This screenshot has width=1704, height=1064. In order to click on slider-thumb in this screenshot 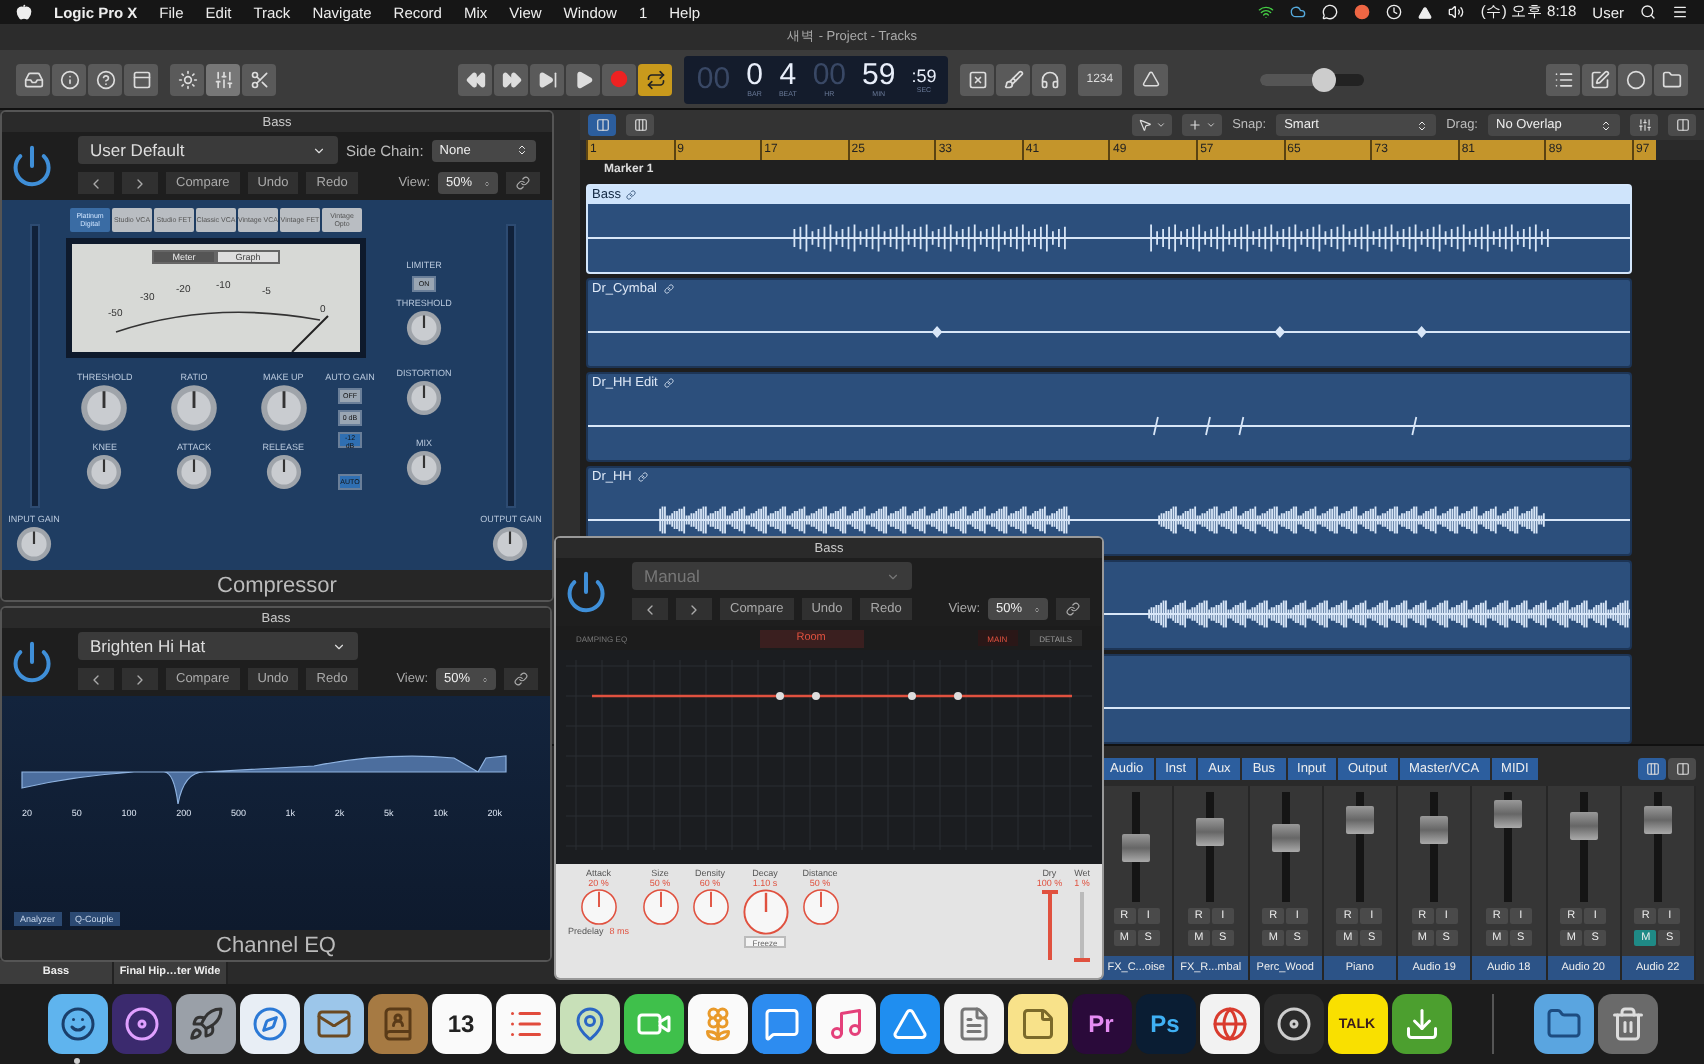, I will do `click(1323, 79)`.